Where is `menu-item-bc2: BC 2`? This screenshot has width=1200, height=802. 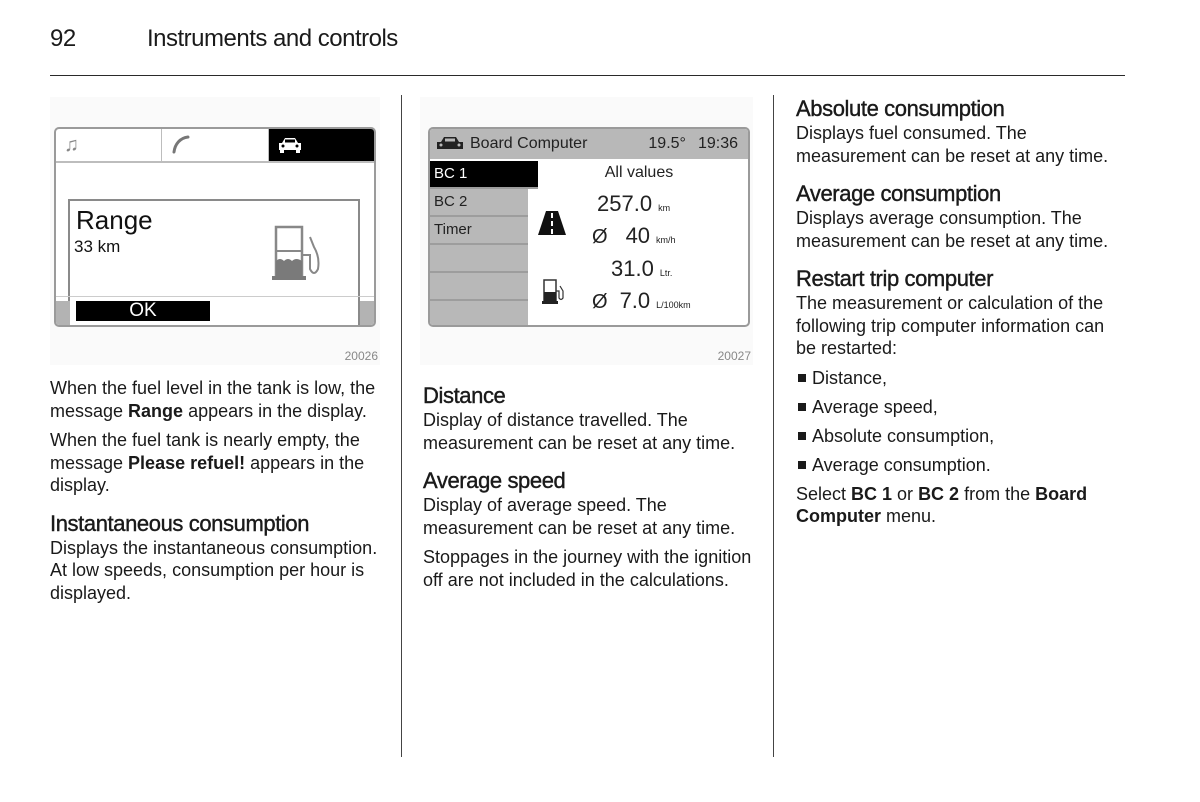
menu-item-bc2: BC 2 is located at coordinates (479, 203).